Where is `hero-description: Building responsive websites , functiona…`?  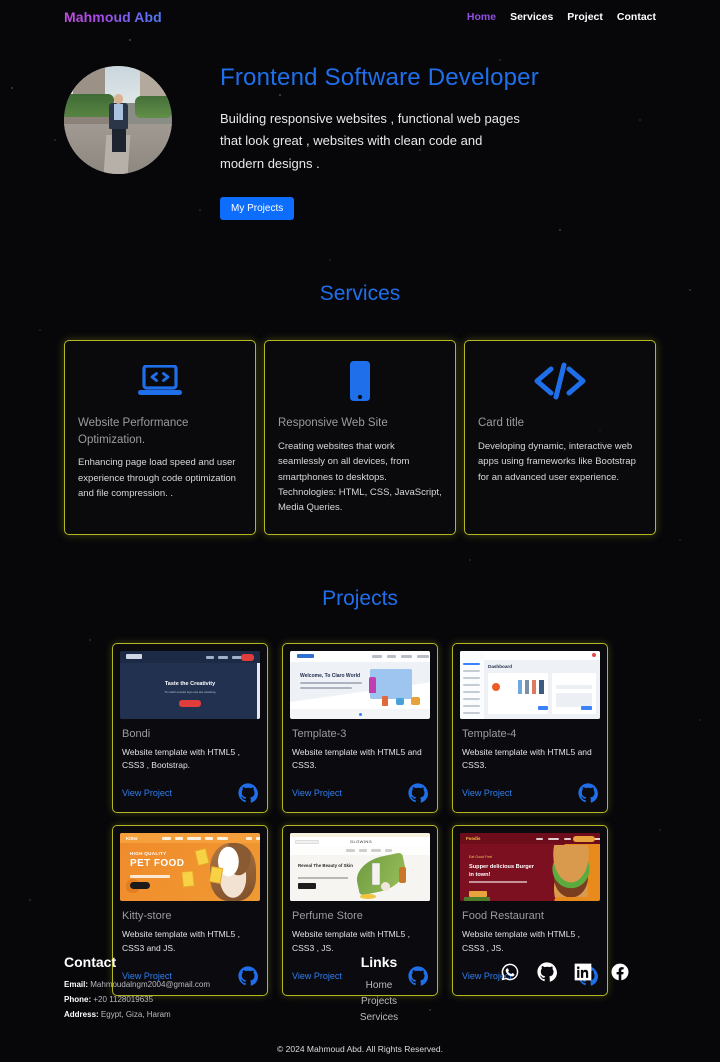
hero-description: Building responsive websites , functiona… is located at coordinates (370, 141).